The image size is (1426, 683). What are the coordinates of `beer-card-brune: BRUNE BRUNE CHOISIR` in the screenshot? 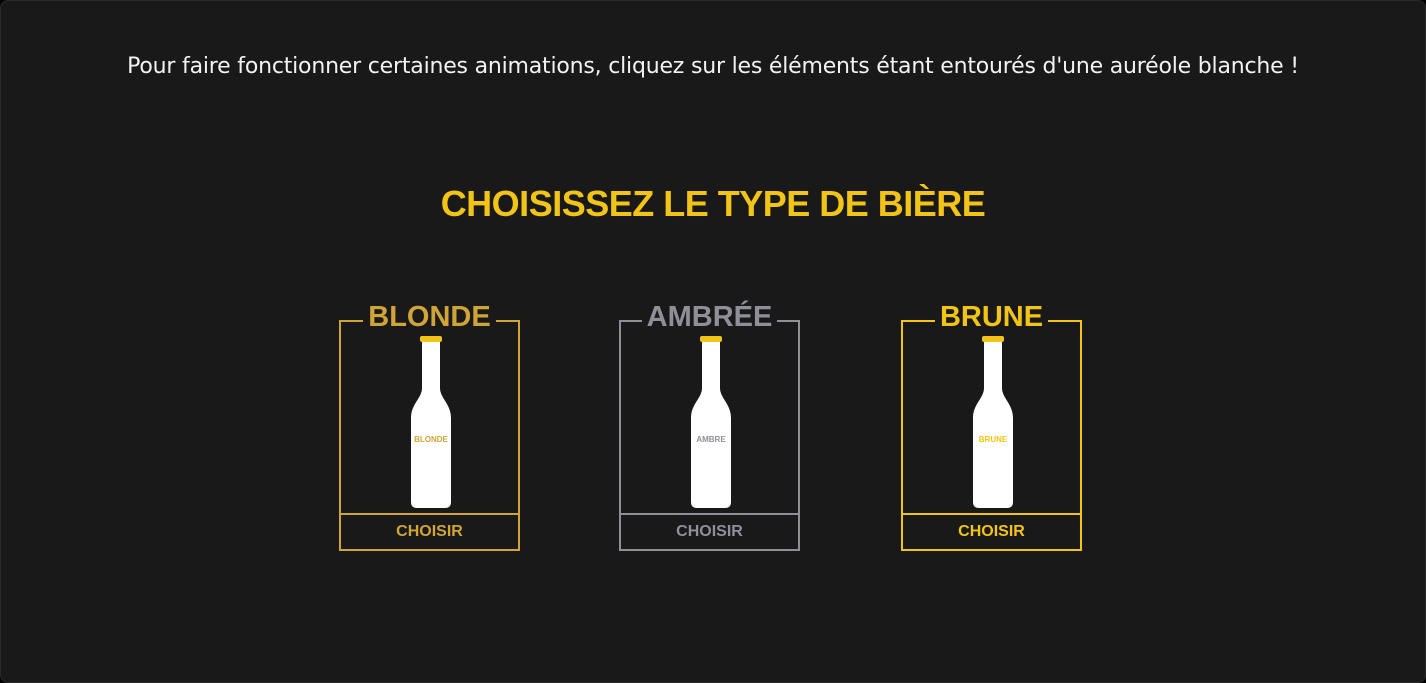 It's located at (991, 426).